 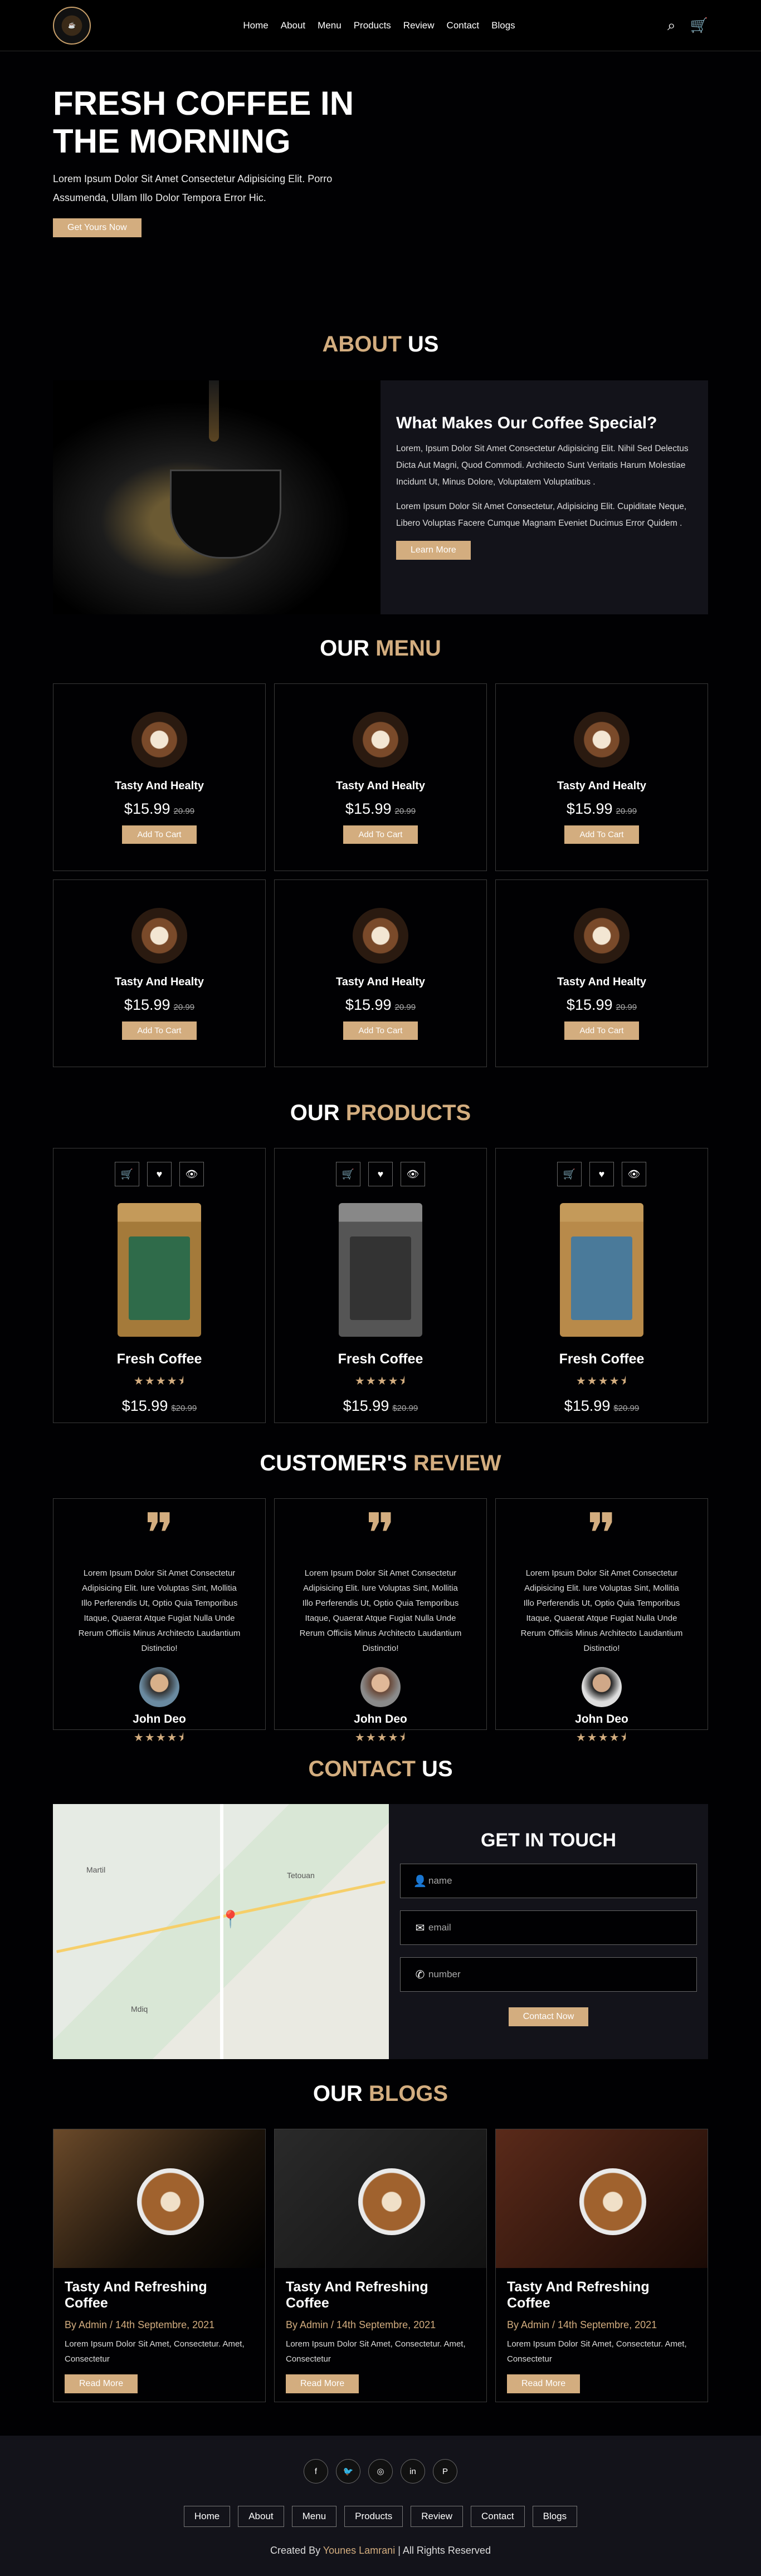 I want to click on social-links: f 🐦 ◎ in P, so click(x=380, y=2472).